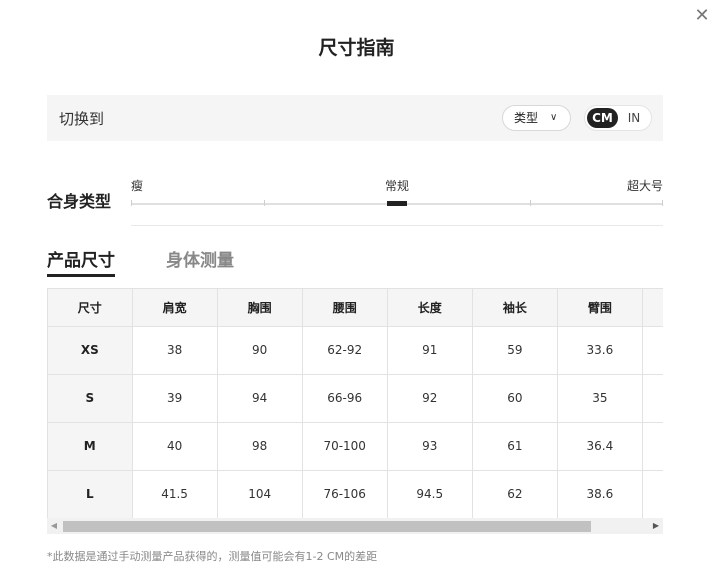  I want to click on table-header-row: 尺寸 肩宽 胸围 腰围 长度 袖长 臂围, so click(355, 308).